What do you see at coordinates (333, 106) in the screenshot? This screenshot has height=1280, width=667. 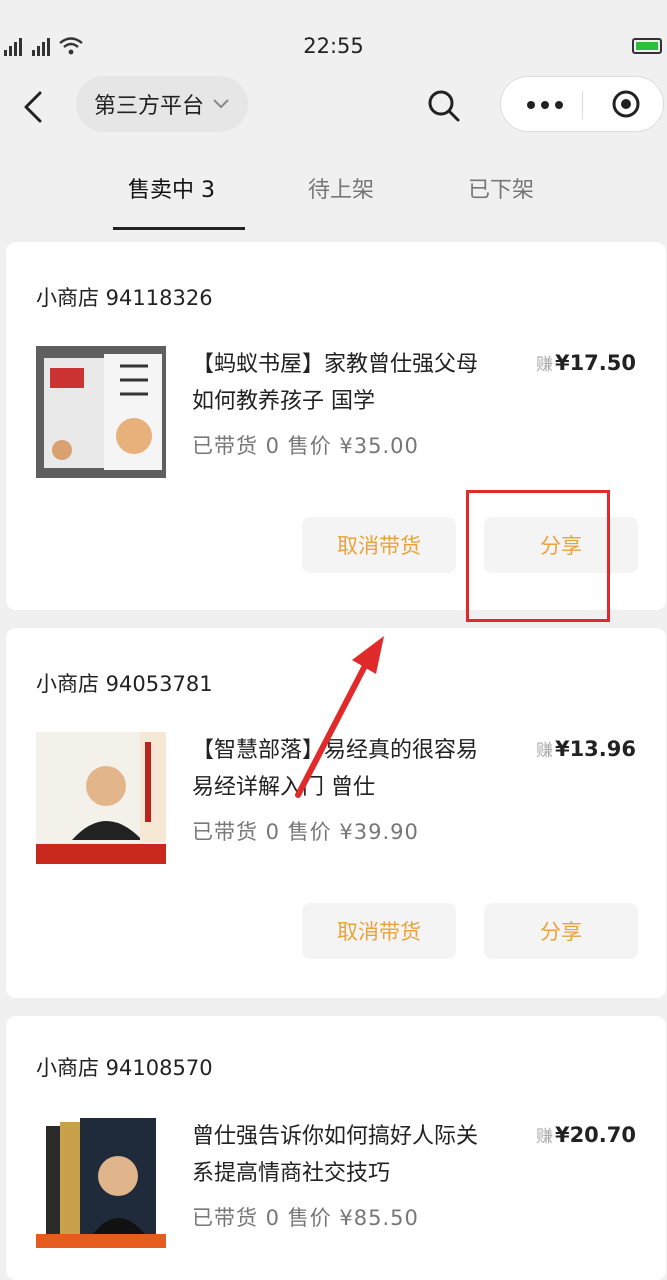 I see `nav-bar: 第三方平台` at bounding box center [333, 106].